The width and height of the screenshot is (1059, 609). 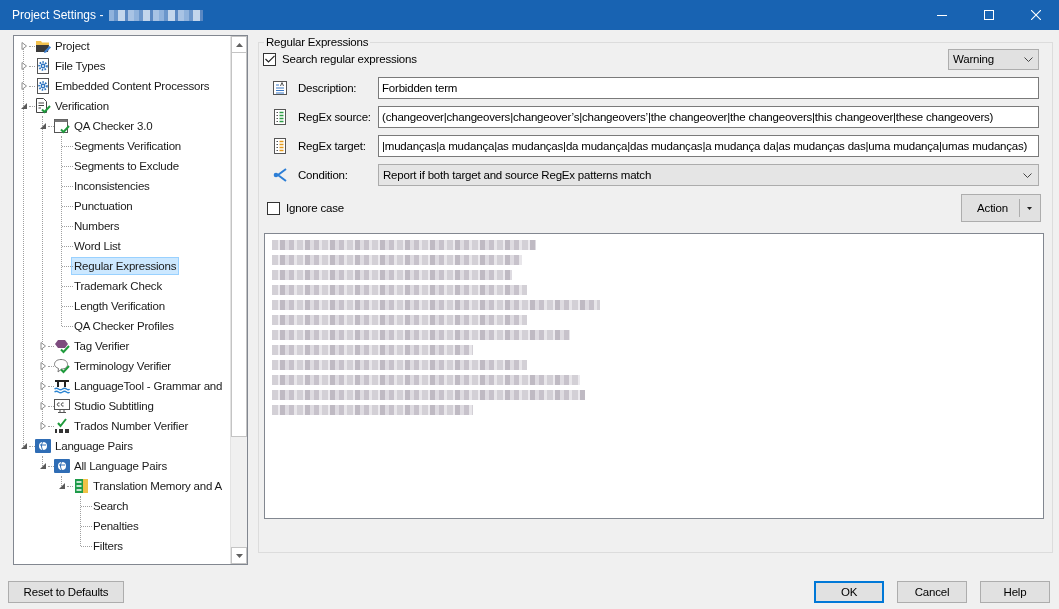 What do you see at coordinates (124, 326) in the screenshot?
I see `tree-item: QA Checker Profiles` at bounding box center [124, 326].